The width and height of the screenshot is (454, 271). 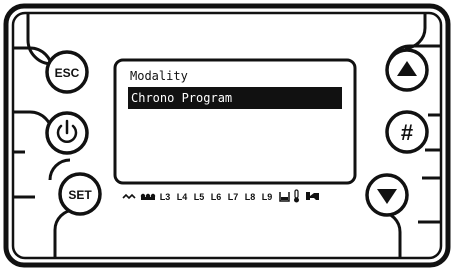 What do you see at coordinates (67, 133) in the screenshot?
I see `power-button` at bounding box center [67, 133].